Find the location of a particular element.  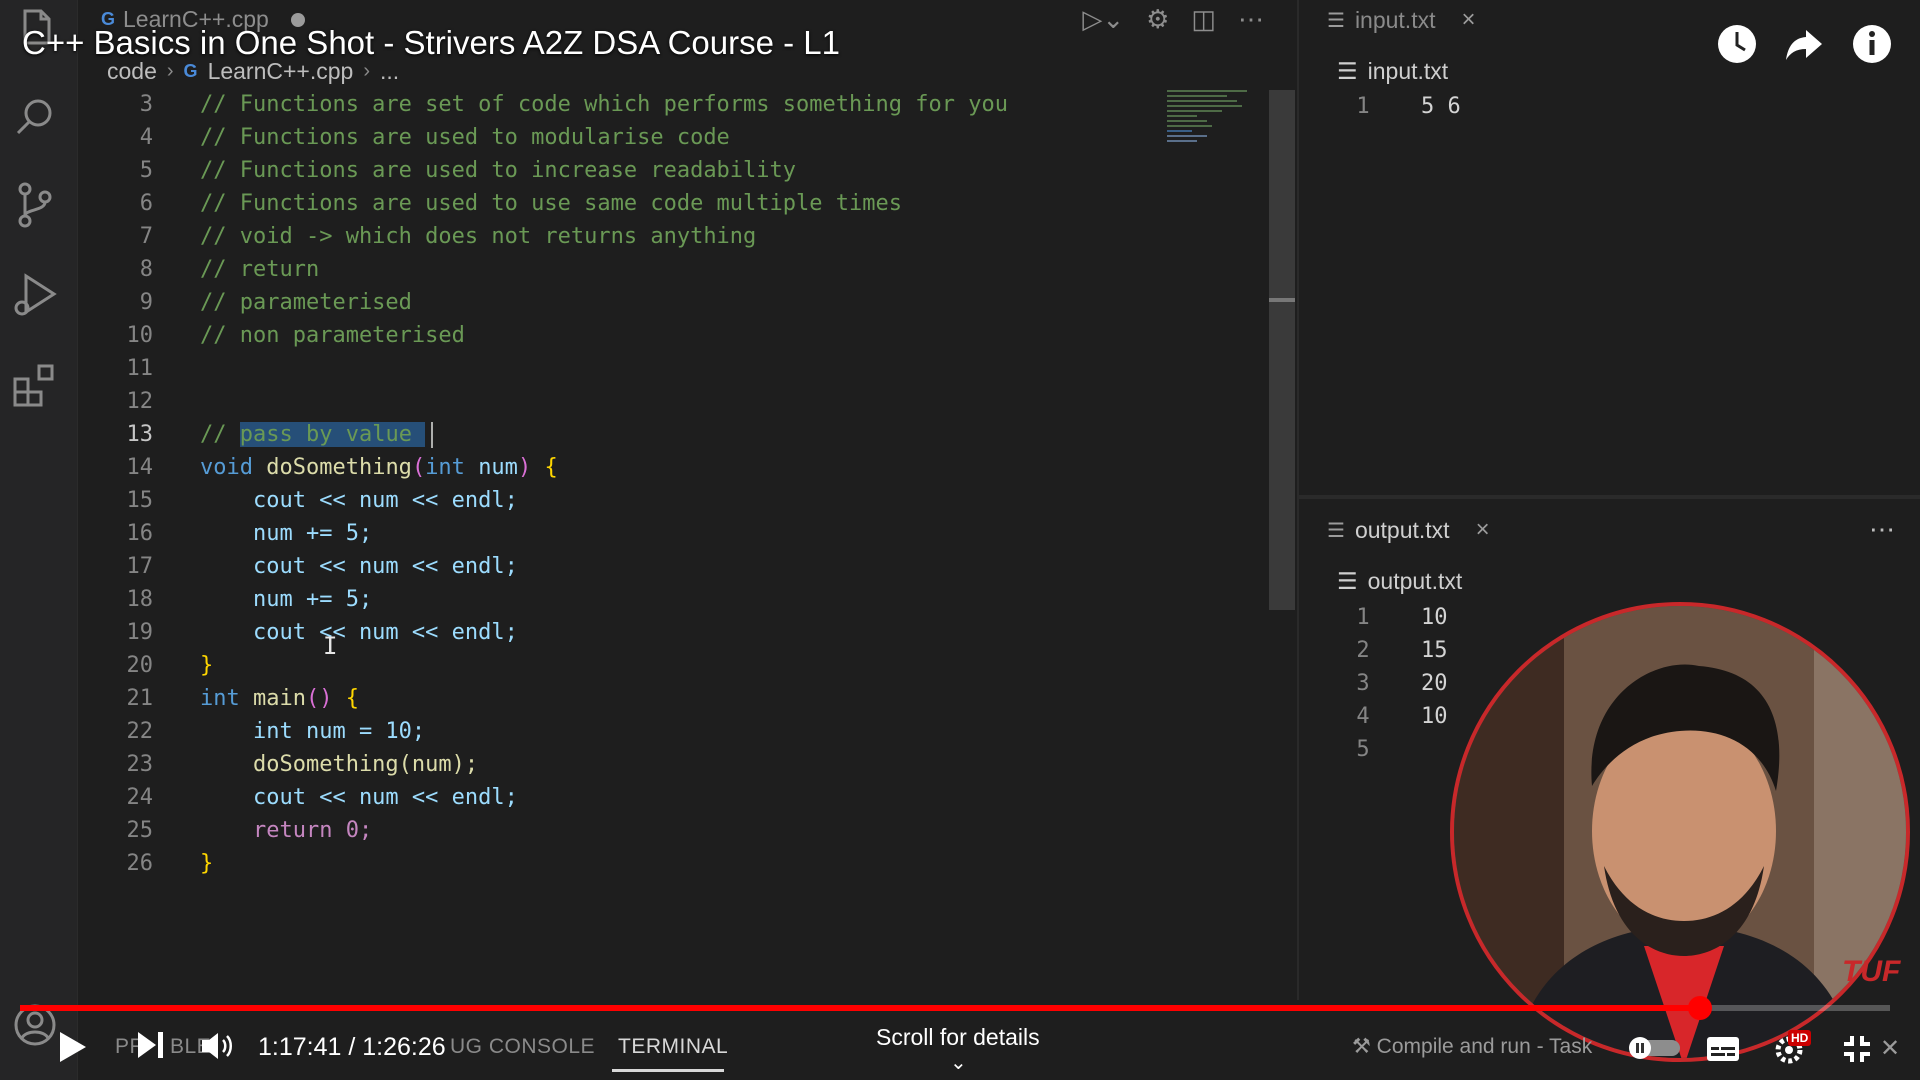

tools-icon: ⚒ is located at coordinates (1361, 1046).